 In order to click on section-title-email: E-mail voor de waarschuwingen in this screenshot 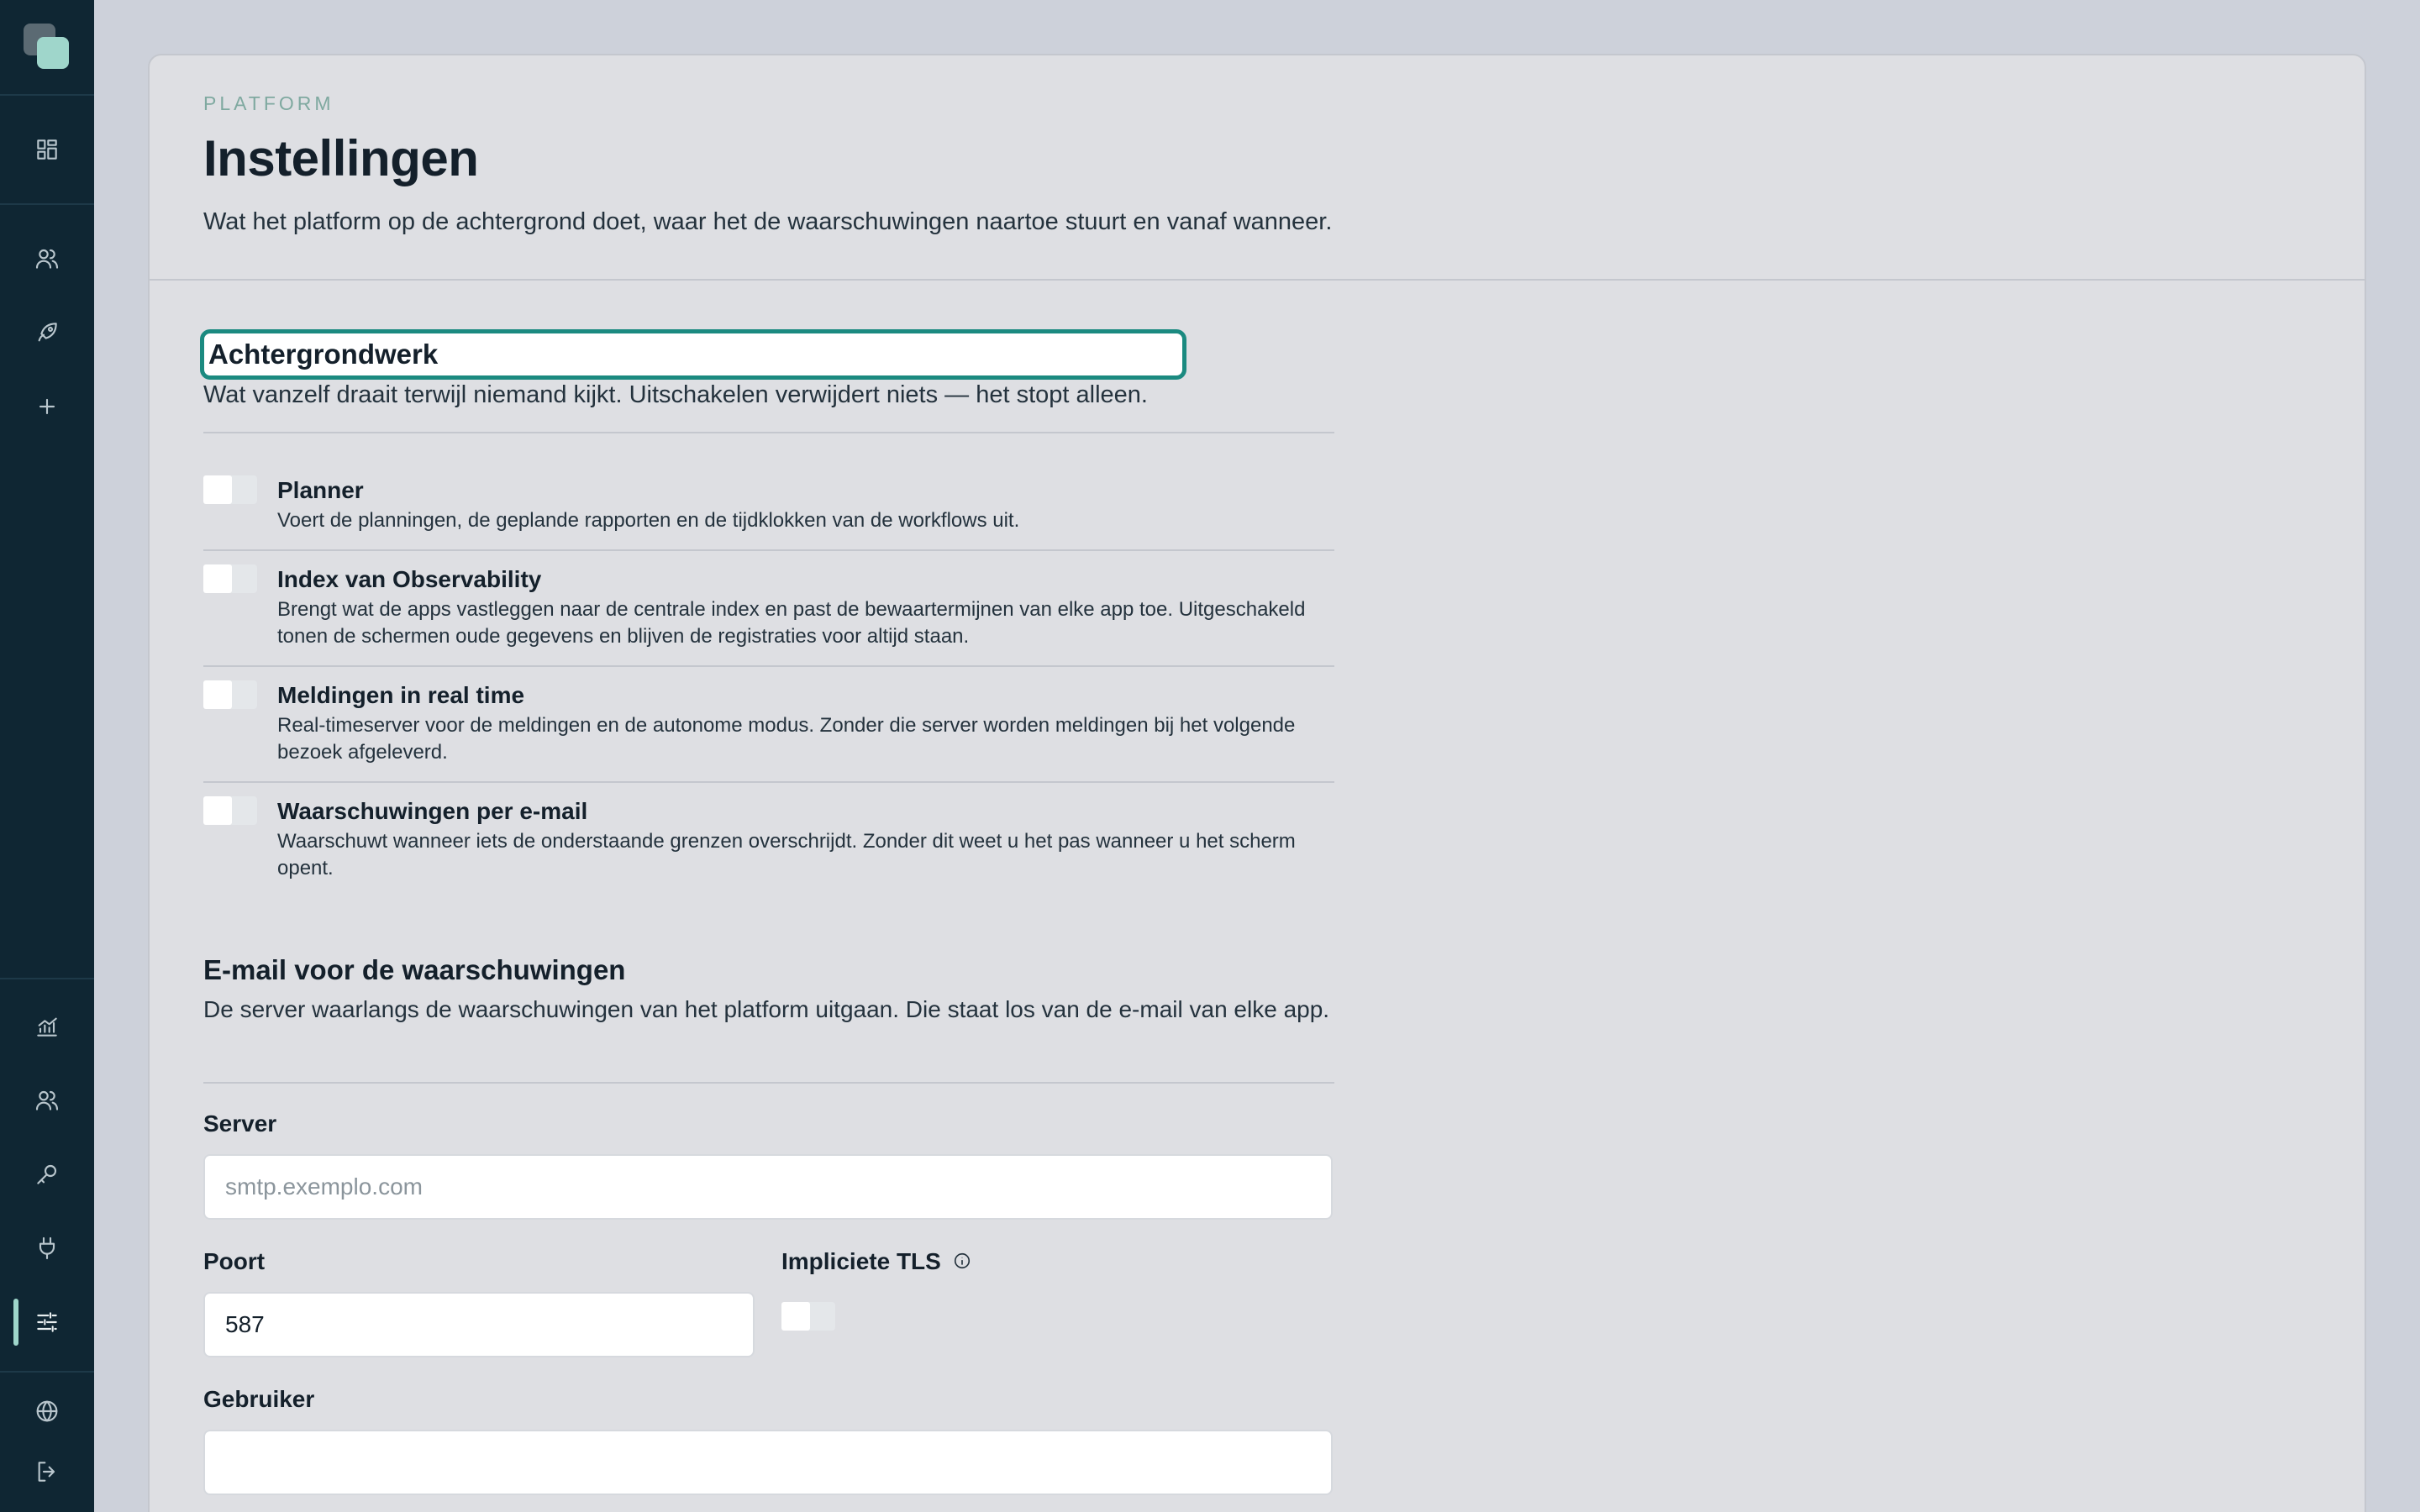, I will do `click(414, 969)`.